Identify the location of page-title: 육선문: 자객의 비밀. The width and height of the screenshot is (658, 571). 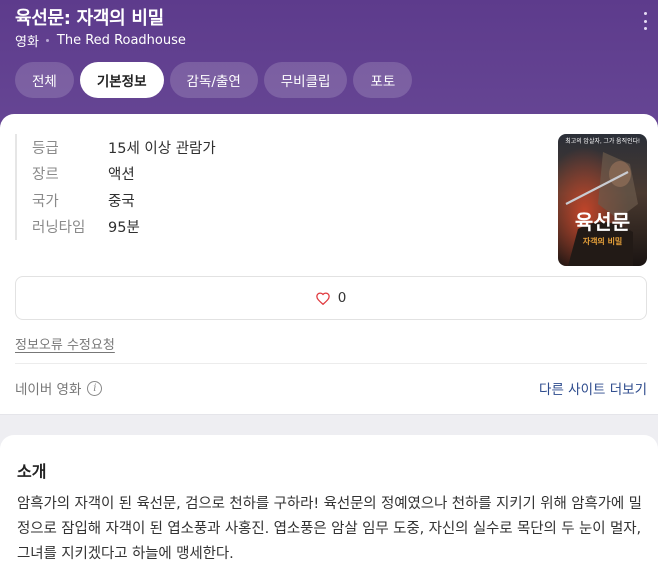
(89, 18).